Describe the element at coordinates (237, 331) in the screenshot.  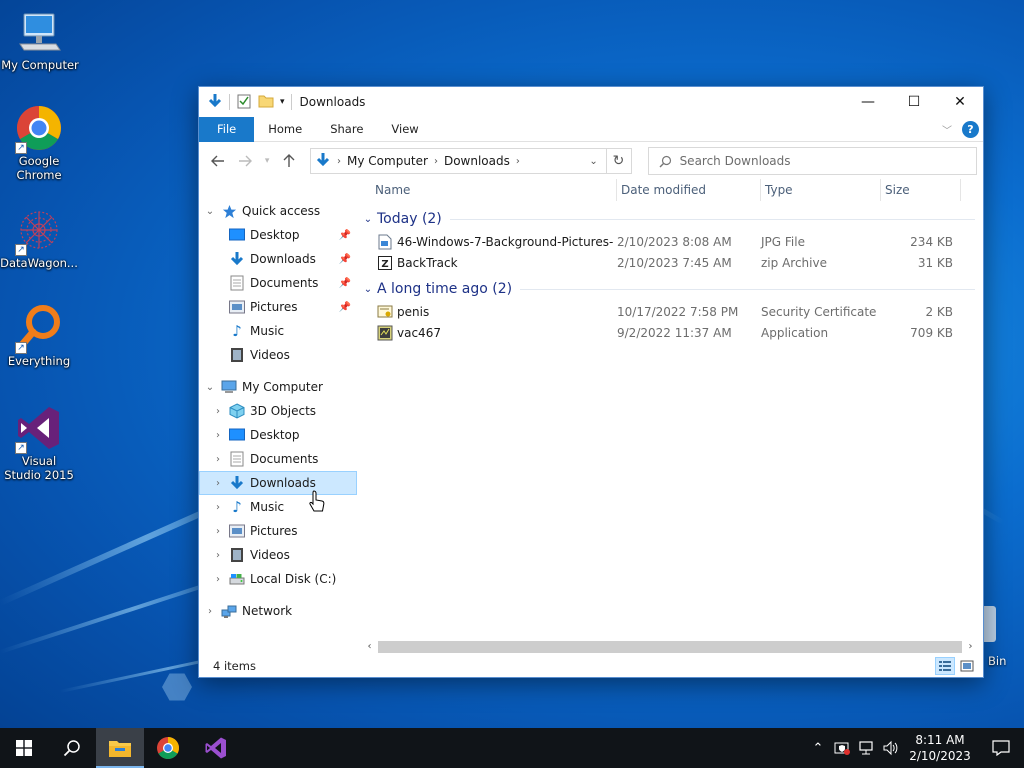
I see `music-icon: ♪` at that location.